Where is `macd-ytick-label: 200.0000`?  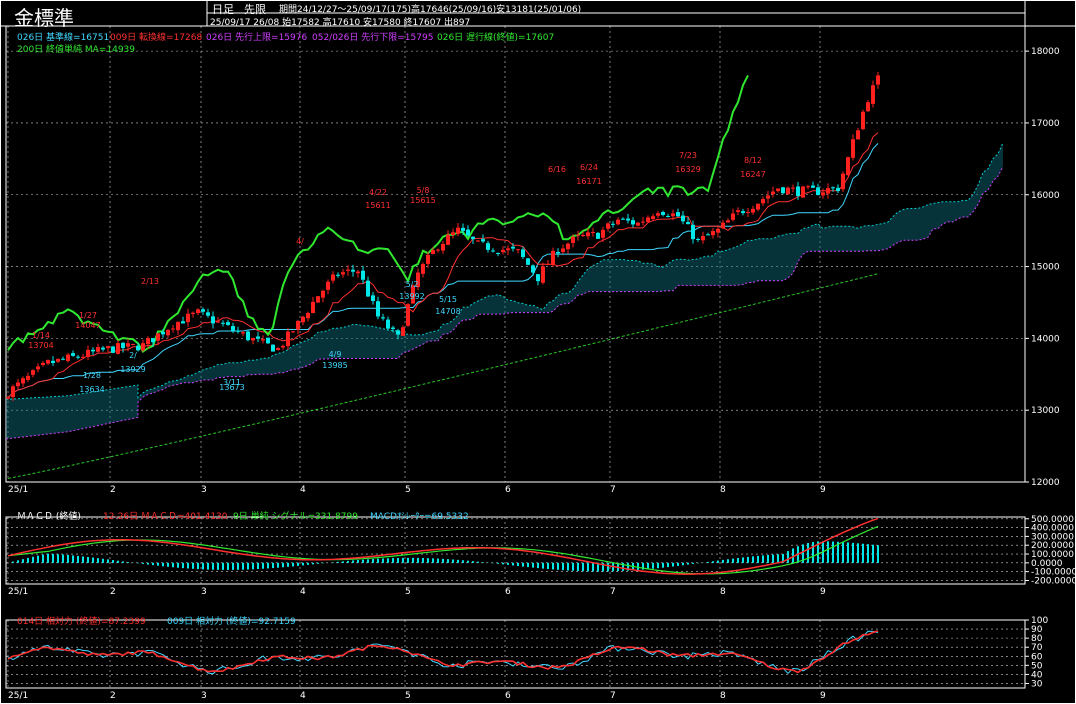
macd-ytick-label: 200.0000 is located at coordinates (1052, 546).